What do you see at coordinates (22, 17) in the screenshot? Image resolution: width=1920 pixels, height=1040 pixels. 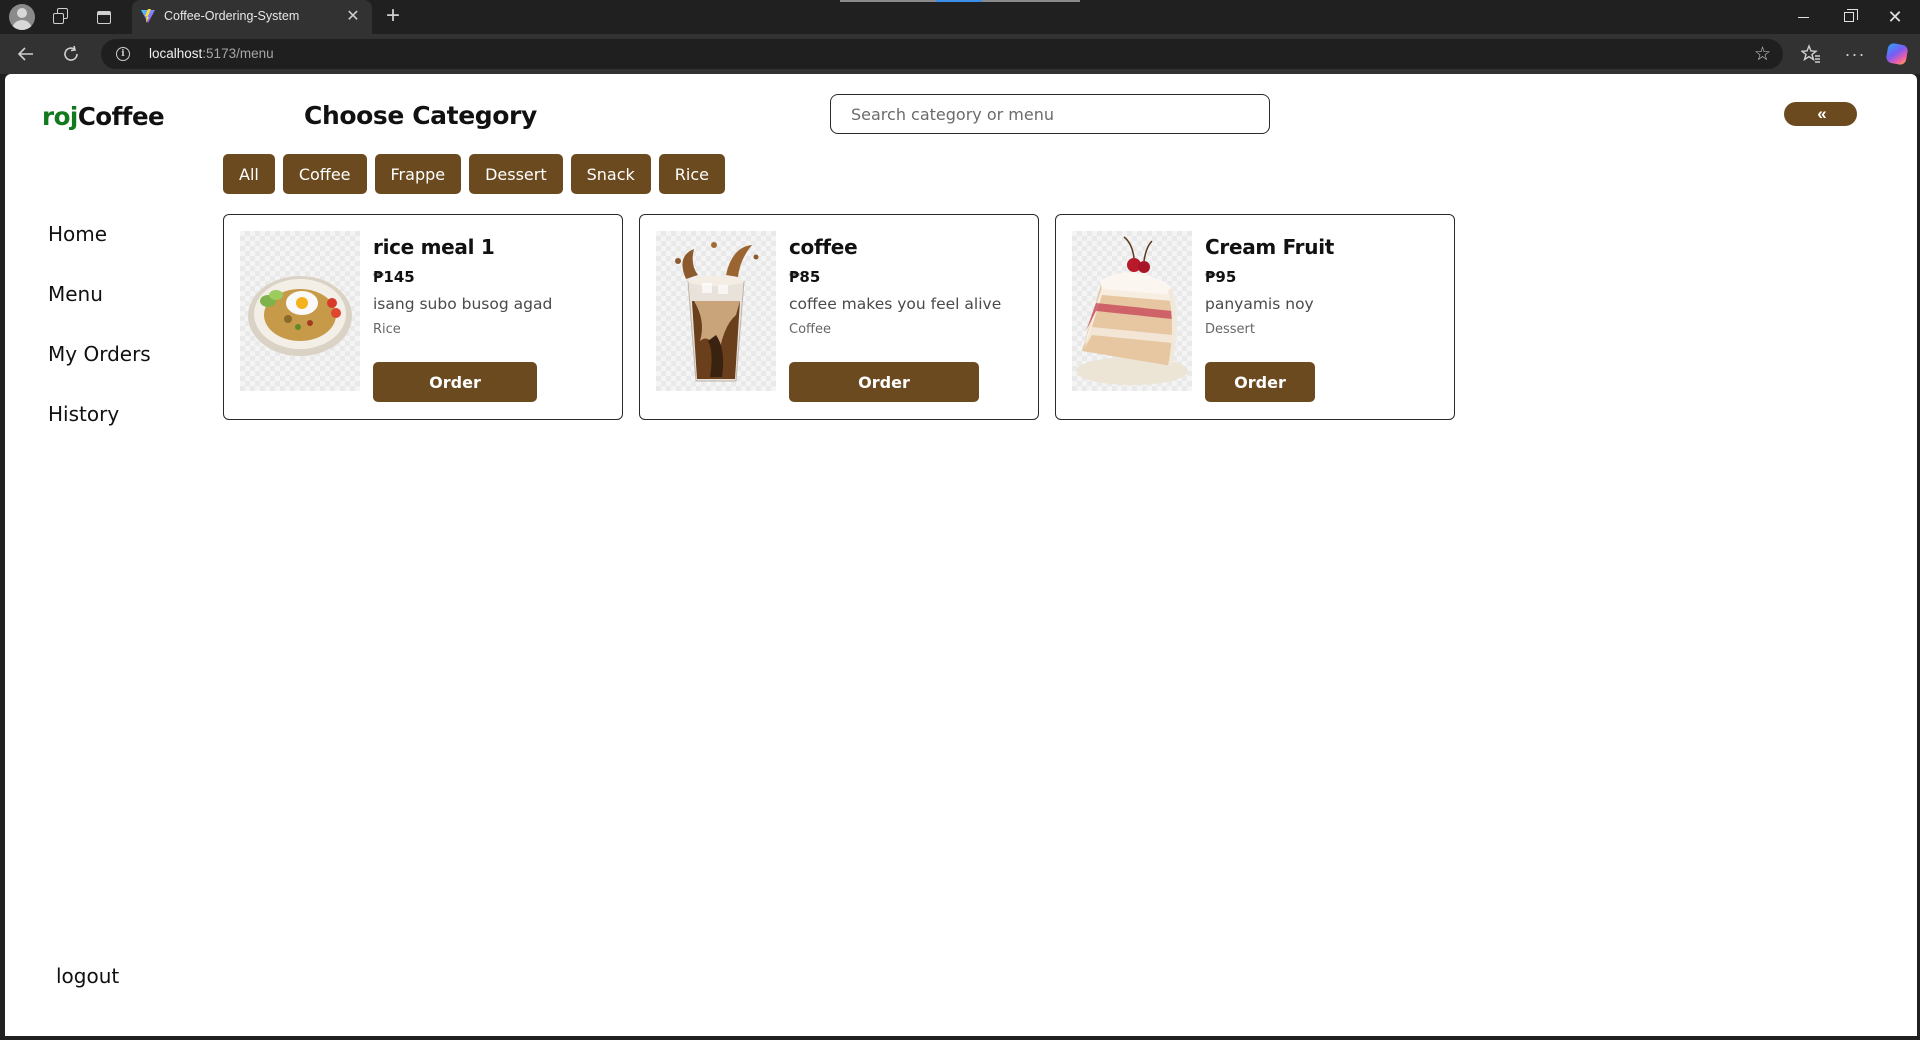 I see `profile-icon` at bounding box center [22, 17].